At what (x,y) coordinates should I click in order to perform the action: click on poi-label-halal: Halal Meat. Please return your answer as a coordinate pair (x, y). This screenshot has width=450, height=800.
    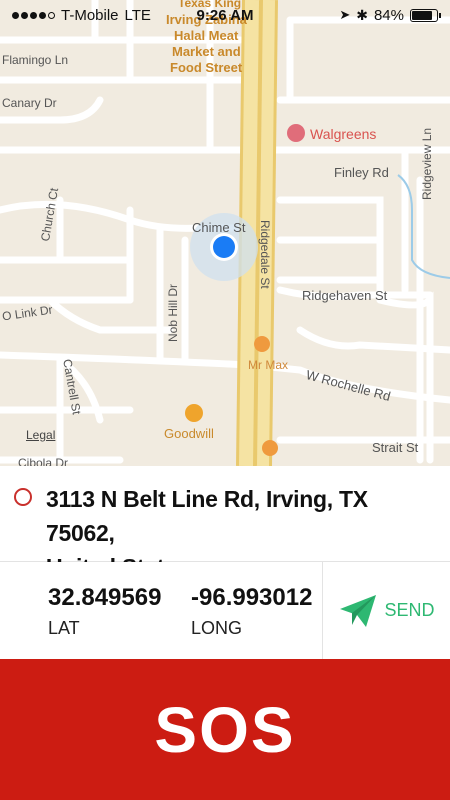
    Looking at the image, I should click on (206, 35).